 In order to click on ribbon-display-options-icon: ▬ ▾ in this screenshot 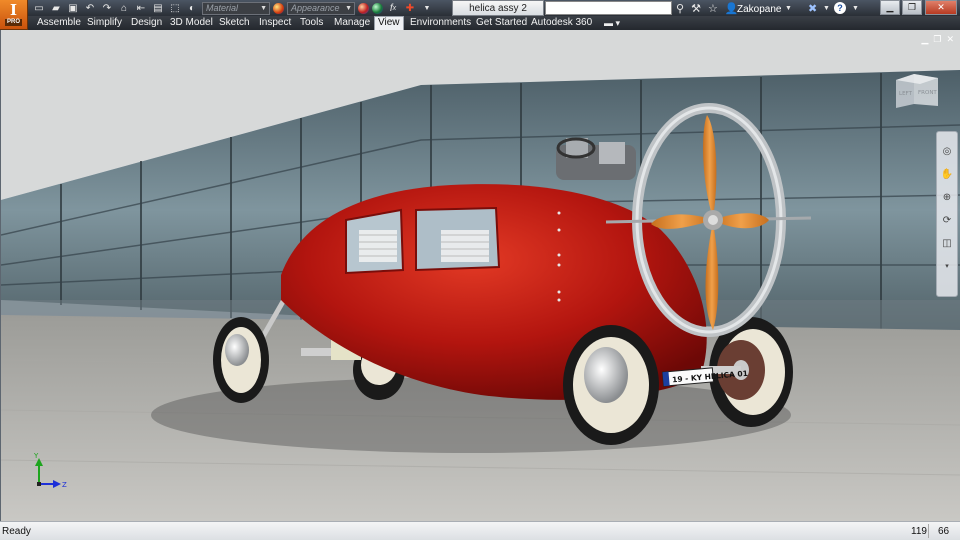, I will do `click(612, 23)`.